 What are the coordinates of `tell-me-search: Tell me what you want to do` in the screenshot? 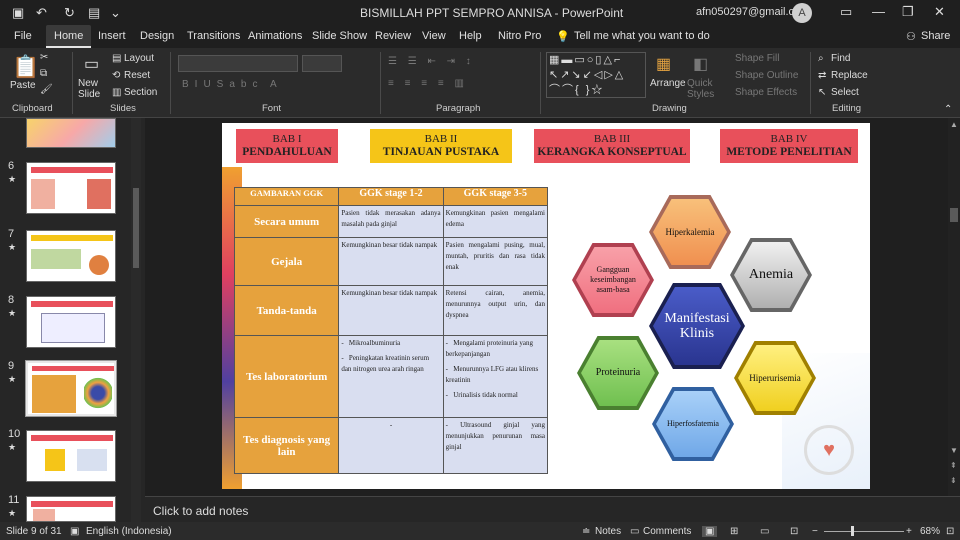 It's located at (642, 36).